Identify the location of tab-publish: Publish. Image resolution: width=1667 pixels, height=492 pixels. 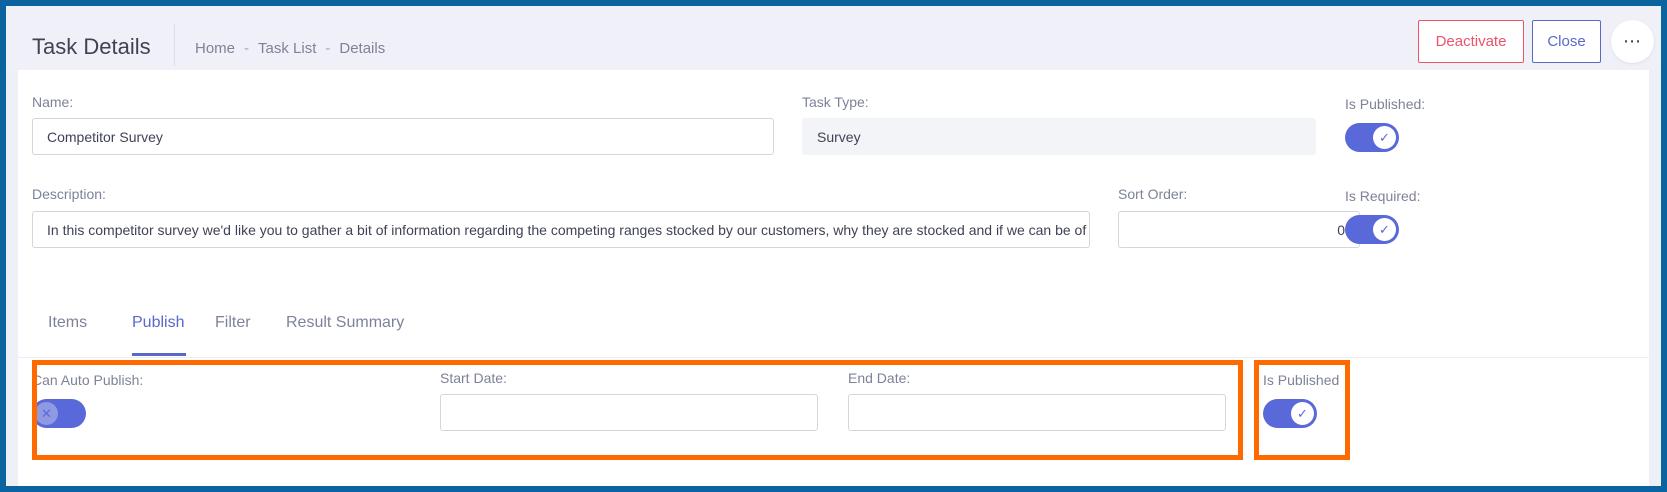
(158, 323).